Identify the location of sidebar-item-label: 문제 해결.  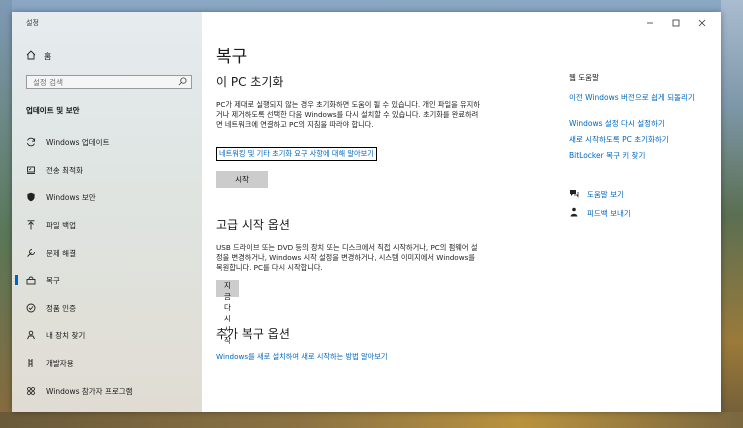
(61, 253).